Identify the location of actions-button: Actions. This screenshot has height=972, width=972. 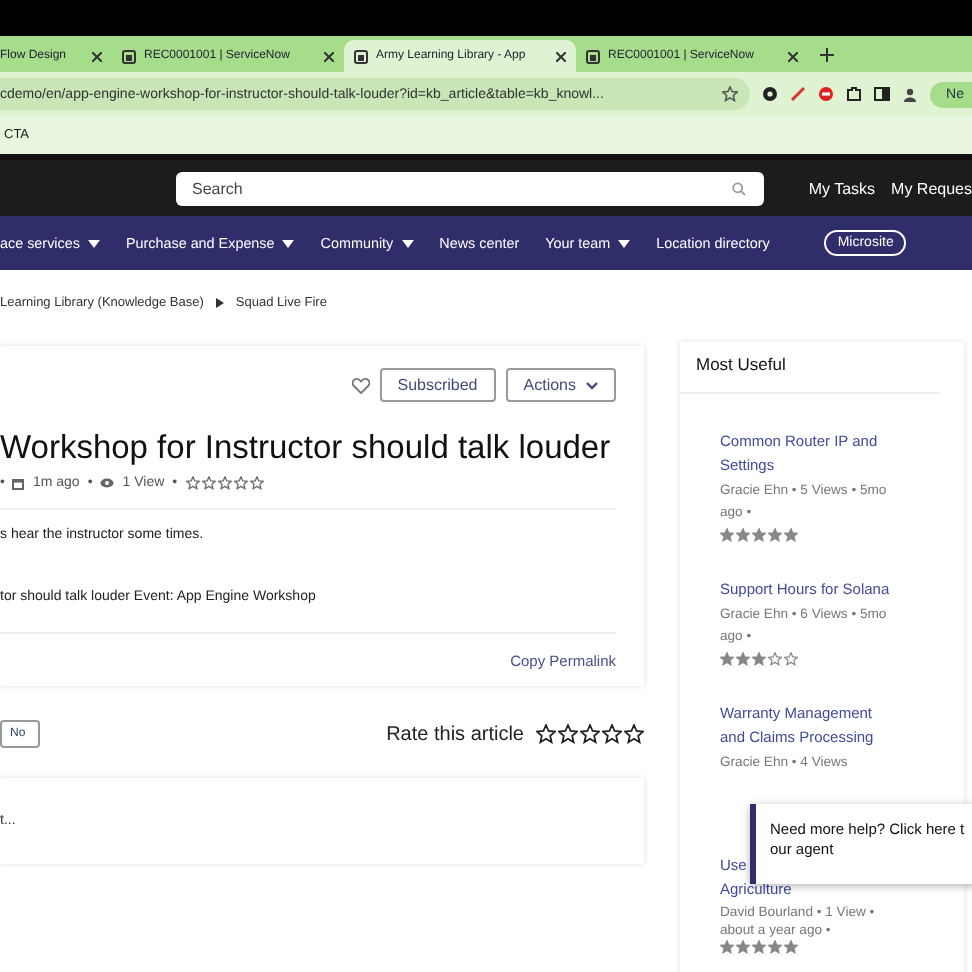
(560, 385).